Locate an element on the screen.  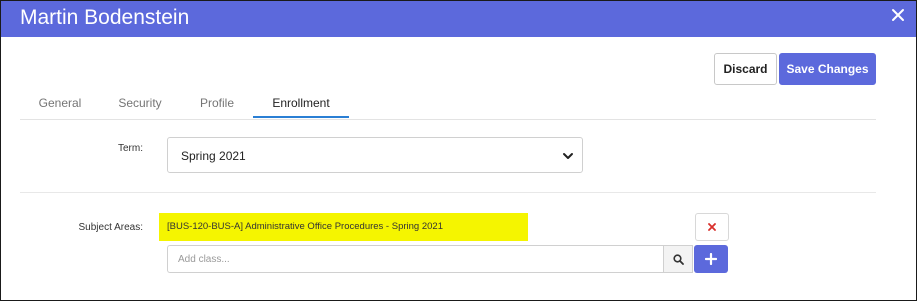
save-changes-button: Save Changes is located at coordinates (827, 69).